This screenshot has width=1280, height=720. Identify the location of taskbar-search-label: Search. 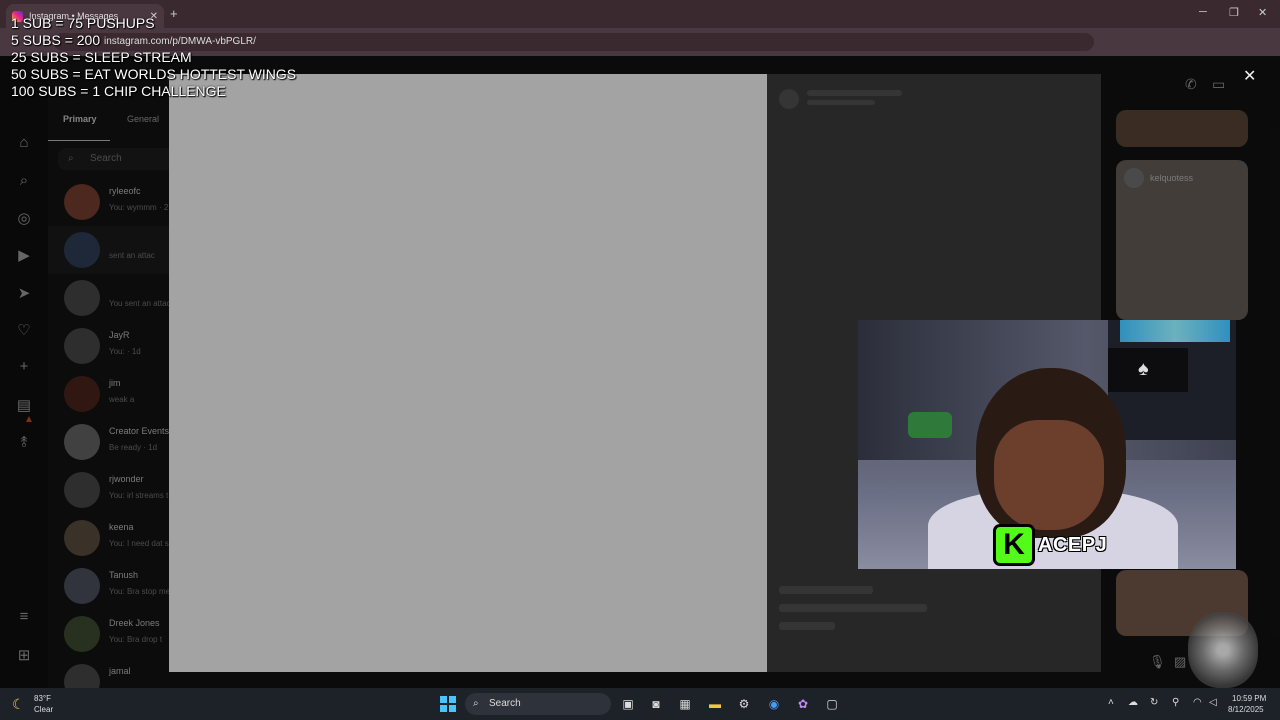
(505, 703).